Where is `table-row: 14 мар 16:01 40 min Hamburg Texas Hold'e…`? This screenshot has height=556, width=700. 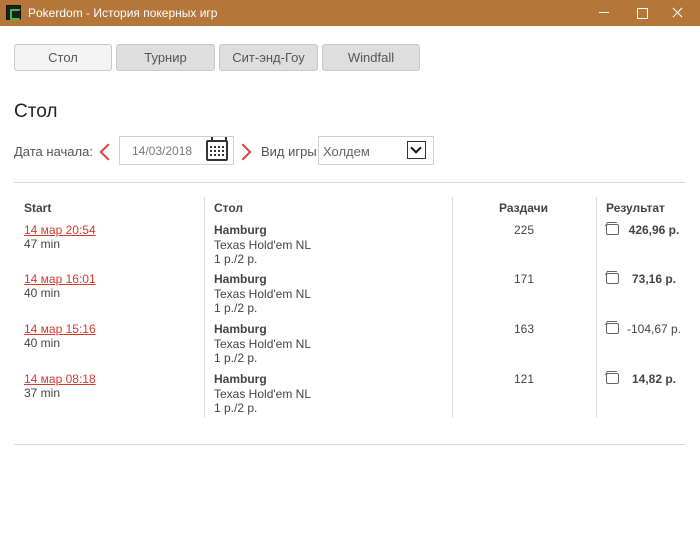 table-row: 14 мар 16:01 40 min Hamburg Texas Hold'e… is located at coordinates (350, 297).